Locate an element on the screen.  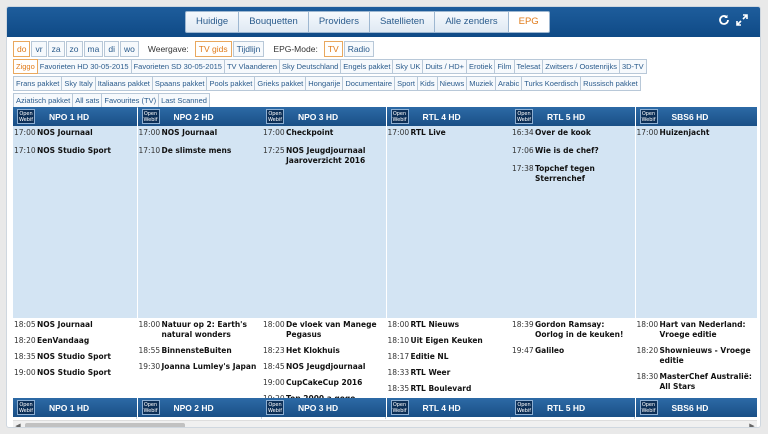
program-entry: 18:20 EenVandaag is located at coordinates (75, 341).